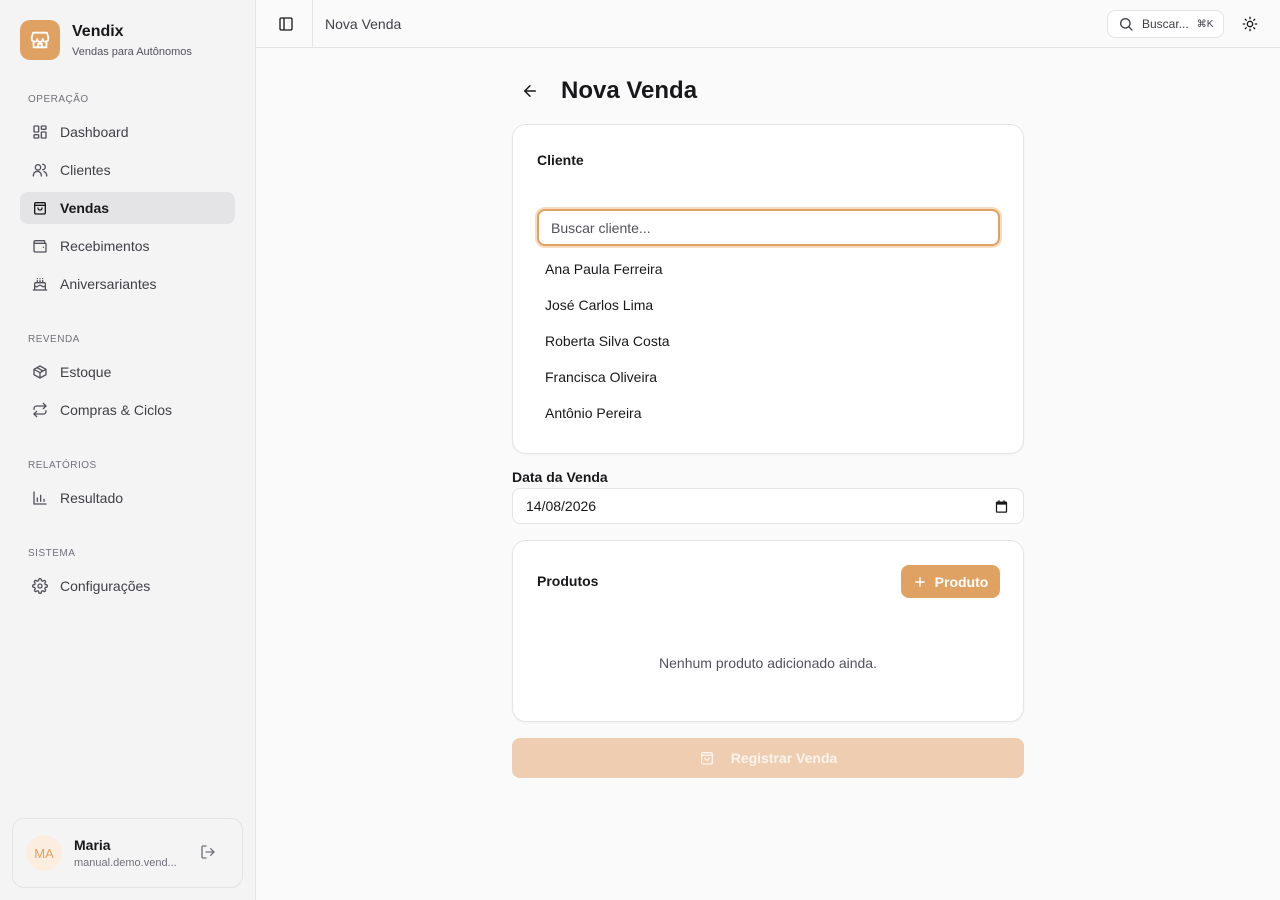 The image size is (1280, 900). Describe the element at coordinates (1250, 24) in the screenshot. I see `sun-icon` at that location.